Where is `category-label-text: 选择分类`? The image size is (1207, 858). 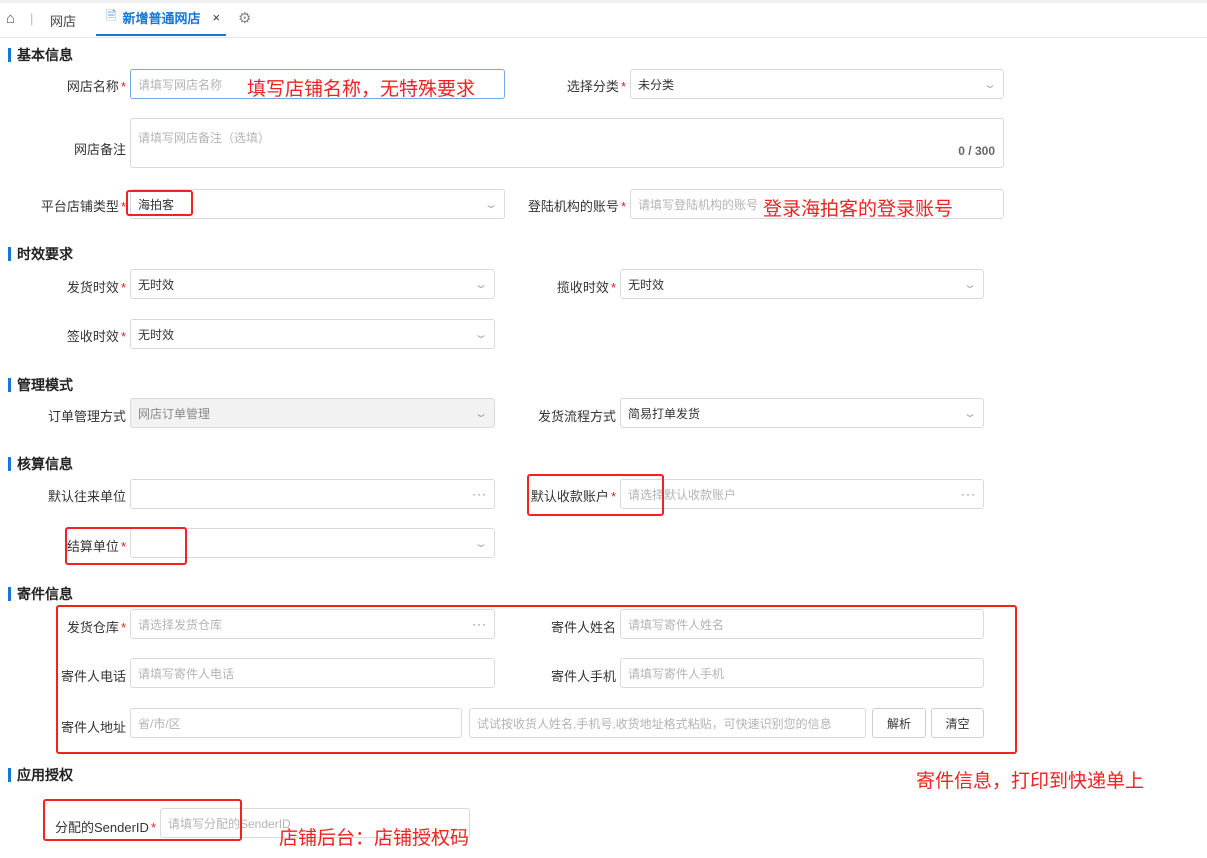 category-label-text: 选择分类 is located at coordinates (592, 86).